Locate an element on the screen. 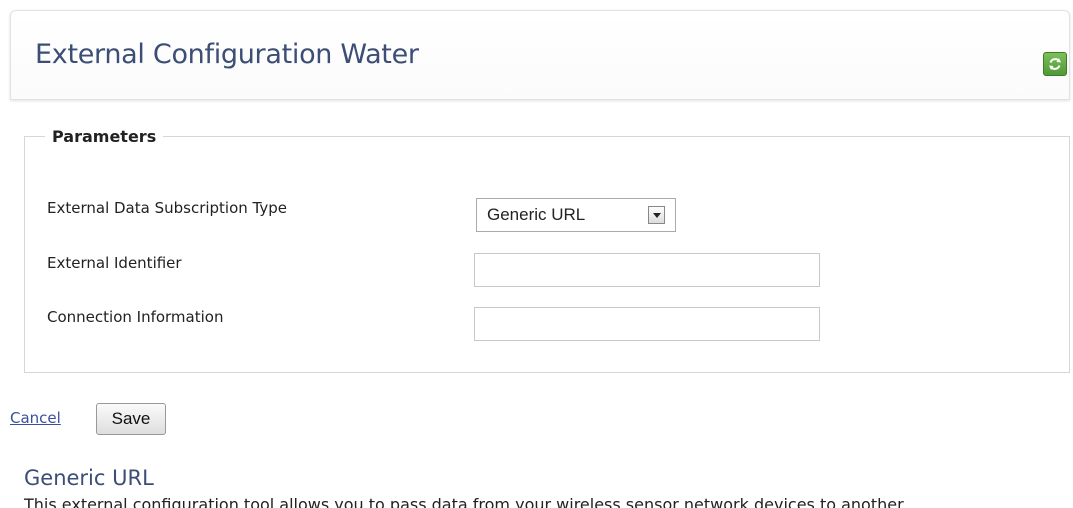 This screenshot has height=508, width=1073. refresh-icon is located at coordinates (1055, 64).